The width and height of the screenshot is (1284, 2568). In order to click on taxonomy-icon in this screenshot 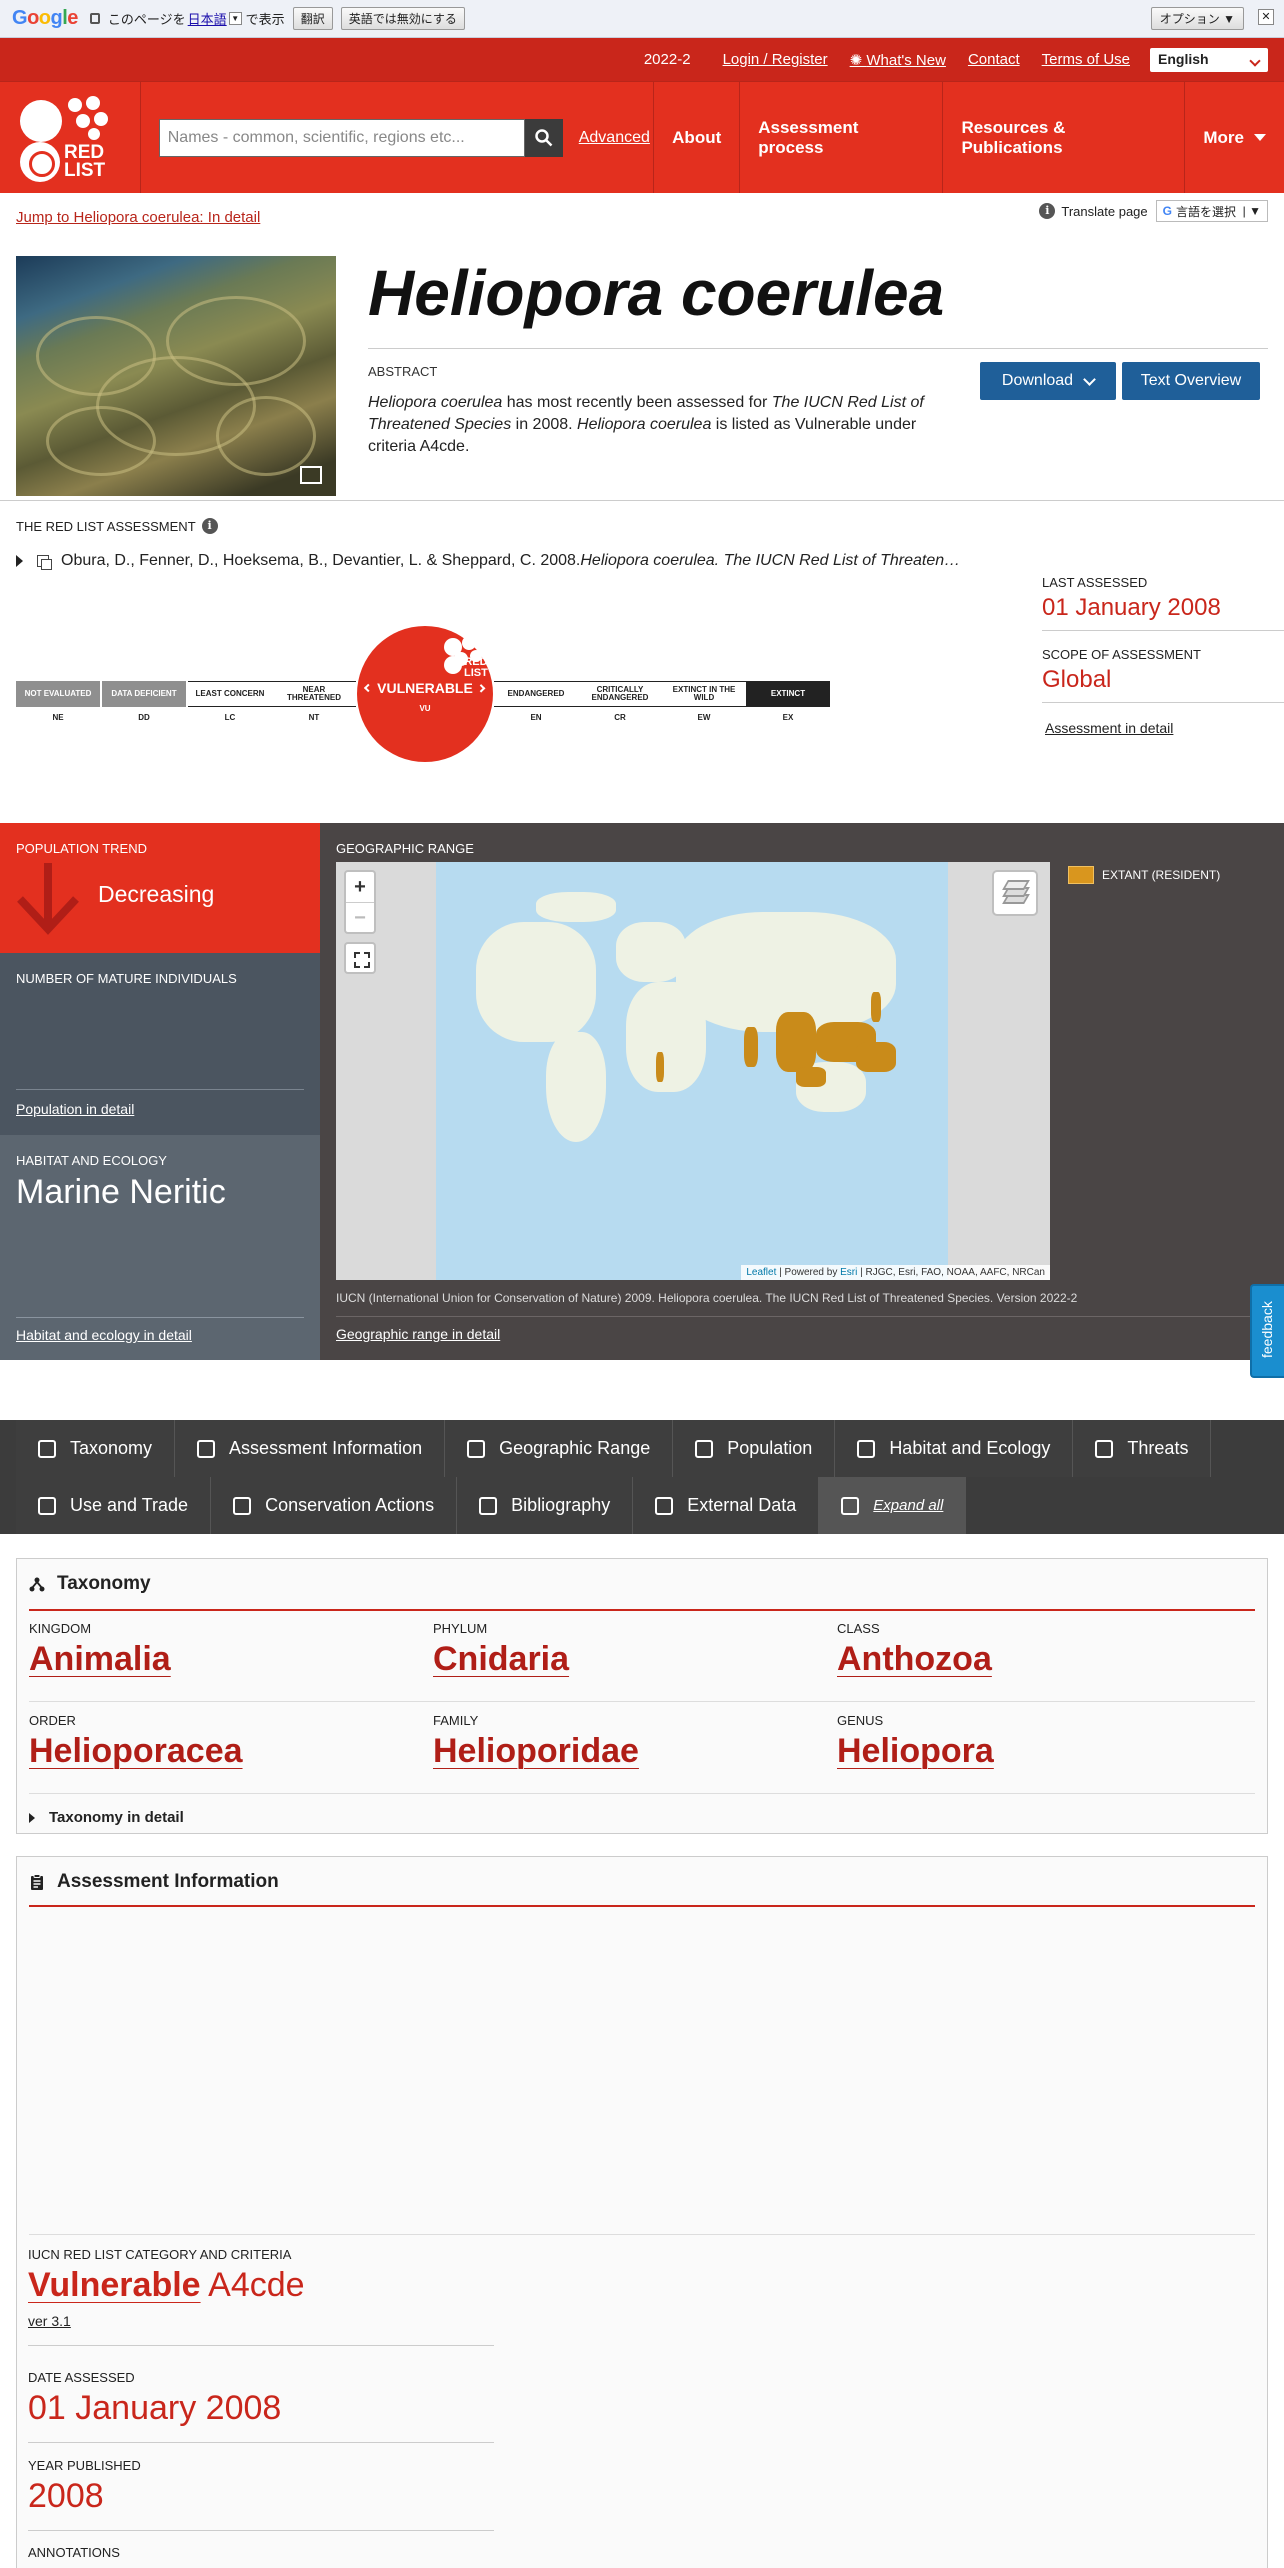, I will do `click(47, 1448)`.